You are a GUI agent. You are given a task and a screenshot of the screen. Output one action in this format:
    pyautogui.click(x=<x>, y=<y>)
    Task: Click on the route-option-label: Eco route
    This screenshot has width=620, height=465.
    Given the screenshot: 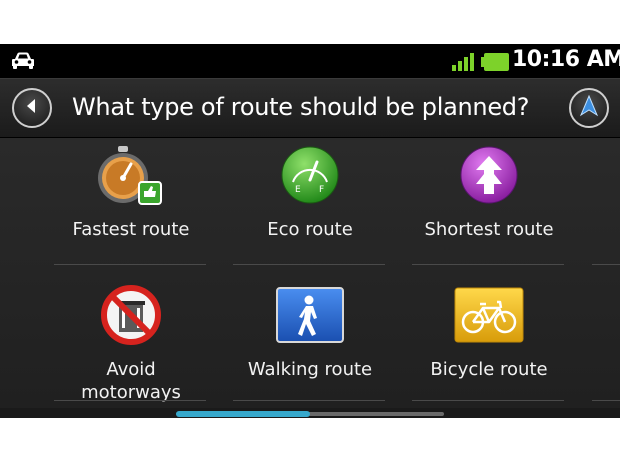 What is the action you would take?
    pyautogui.click(x=310, y=229)
    